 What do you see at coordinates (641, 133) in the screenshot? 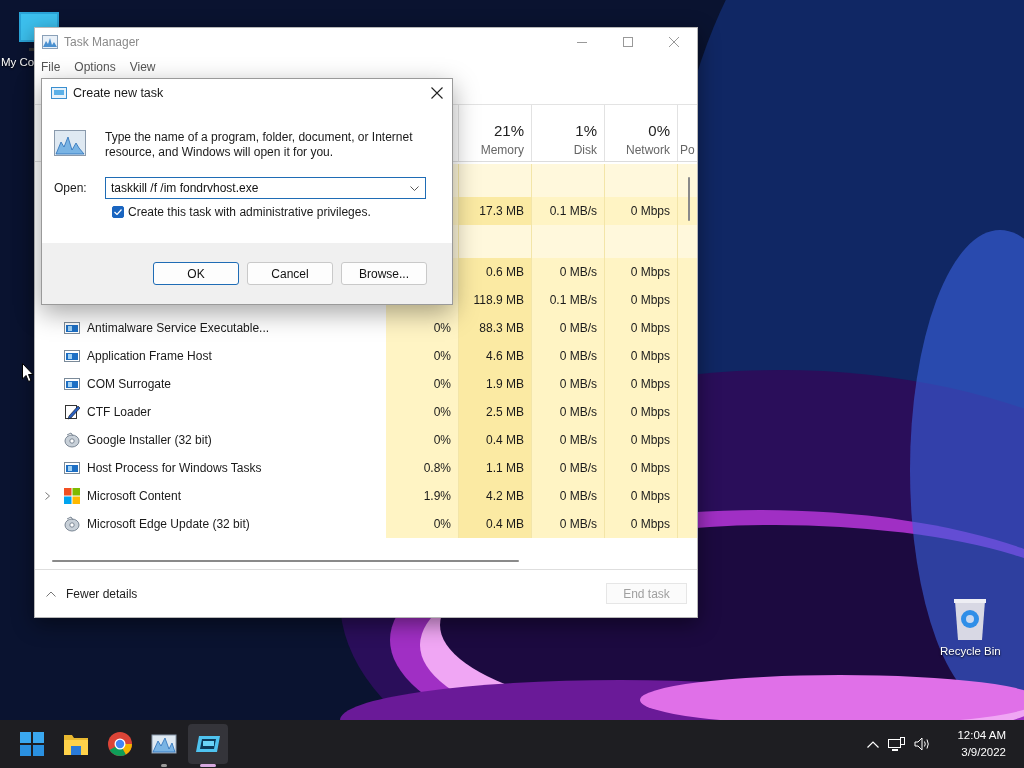
I see `column-header: 0% Network` at bounding box center [641, 133].